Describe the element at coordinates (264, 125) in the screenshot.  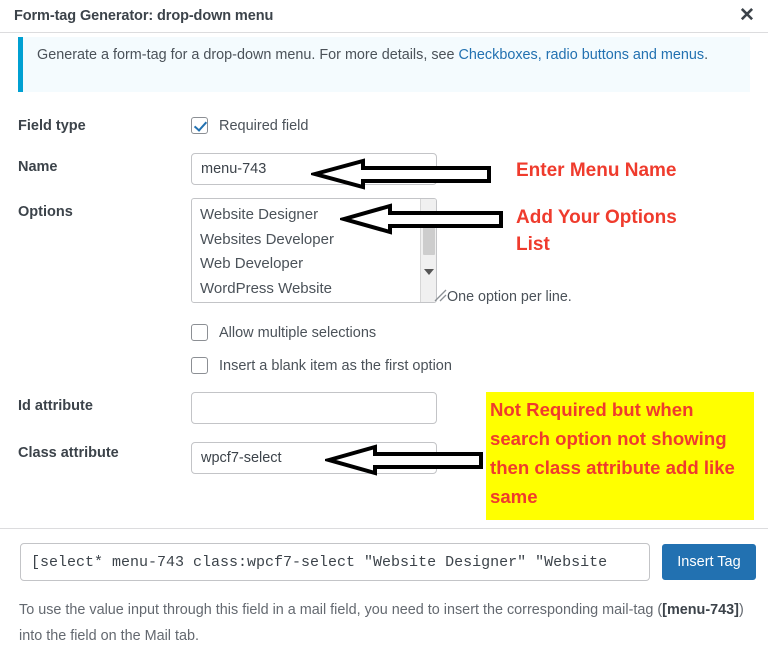
I see `required-field-label: Required field` at that location.